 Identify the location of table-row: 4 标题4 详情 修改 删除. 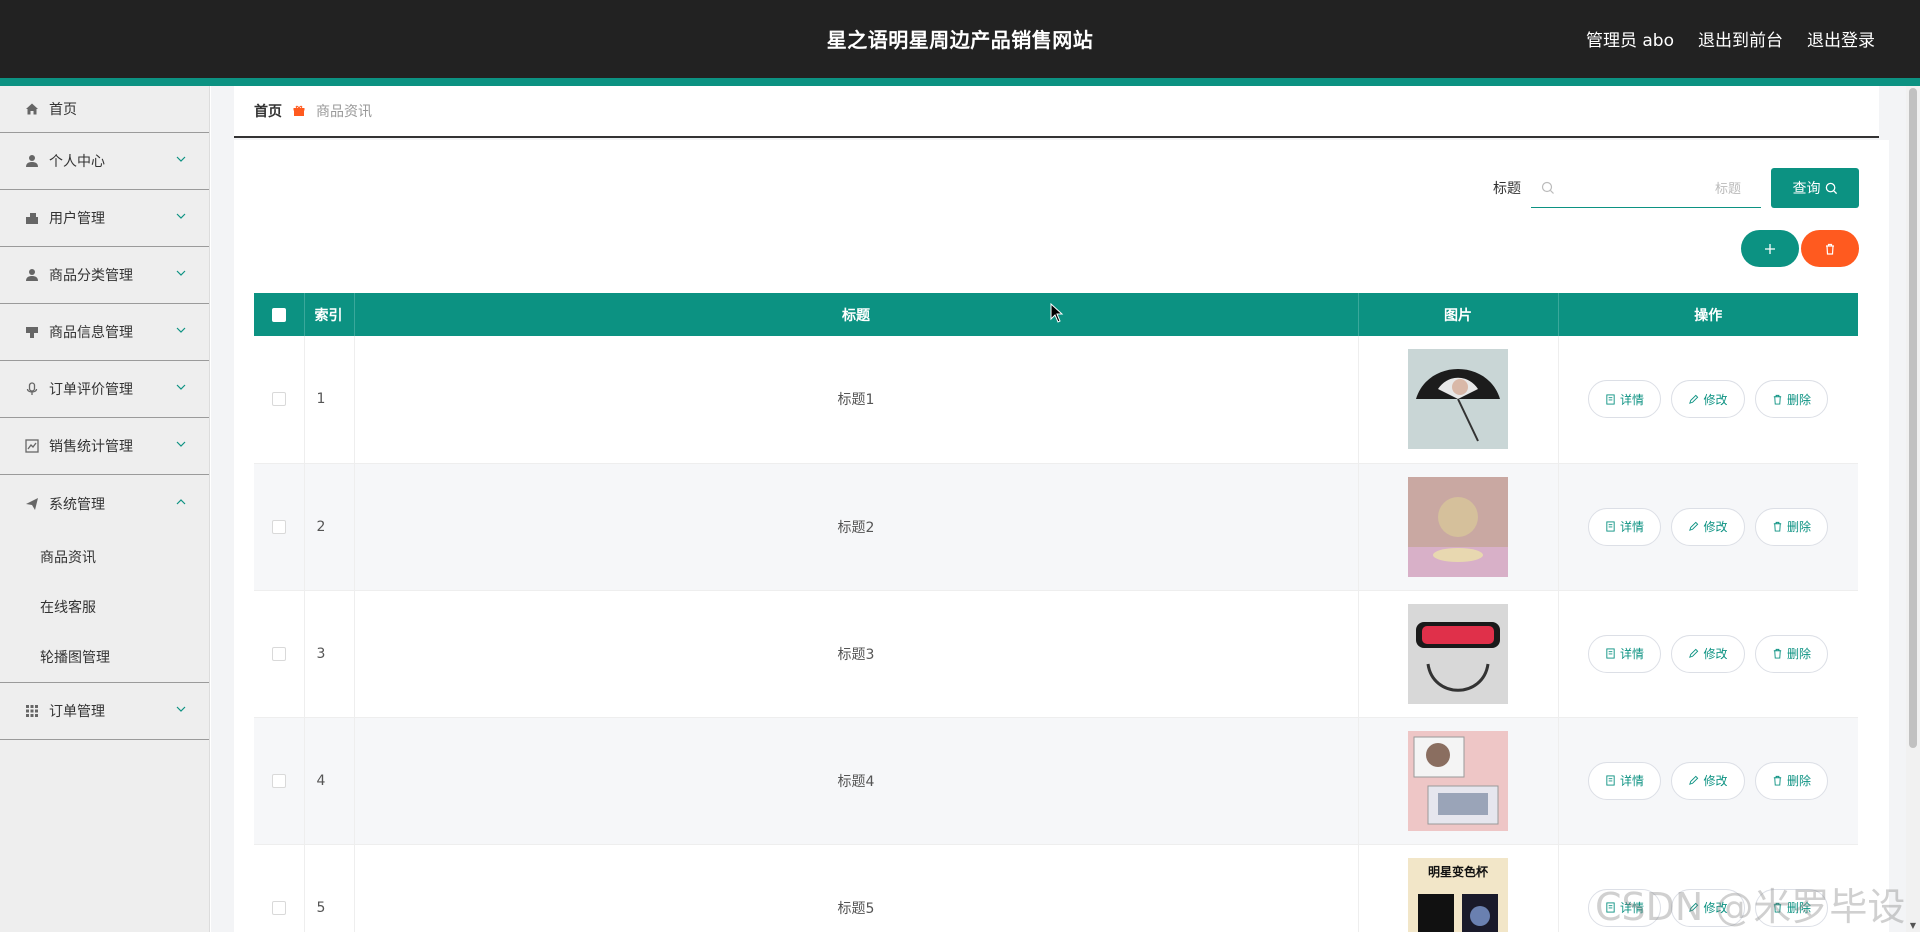
(1056, 781).